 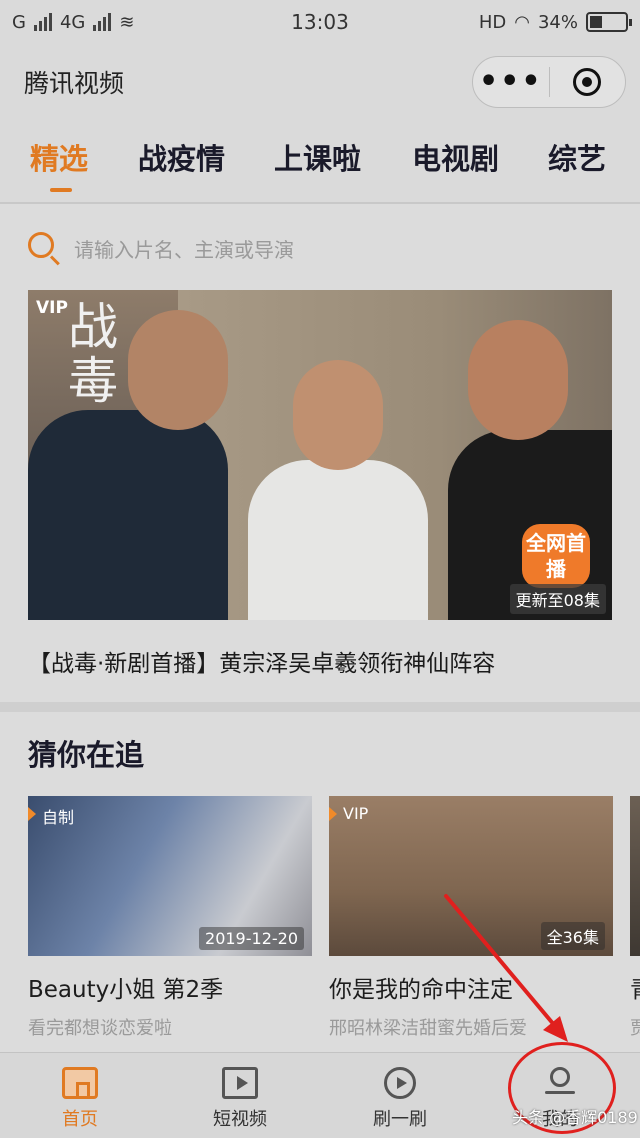 What do you see at coordinates (575, 1117) in the screenshot?
I see `watermark: 头条 @香辉0189` at bounding box center [575, 1117].